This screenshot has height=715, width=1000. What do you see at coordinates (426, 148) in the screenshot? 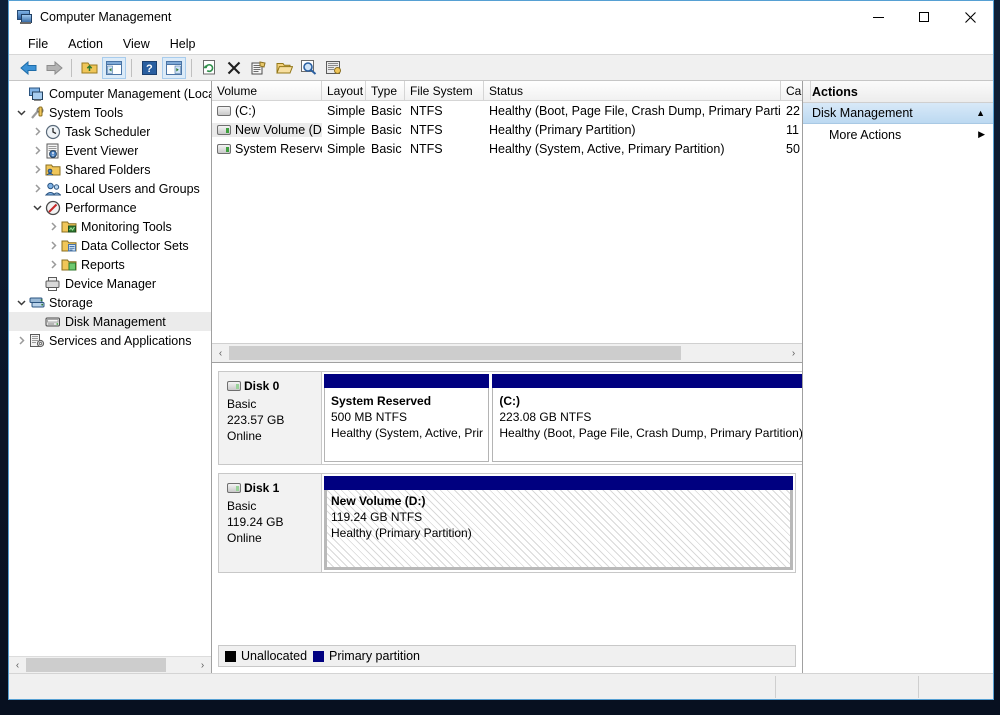
I see `volume-cell-file-system: NTFS` at bounding box center [426, 148].